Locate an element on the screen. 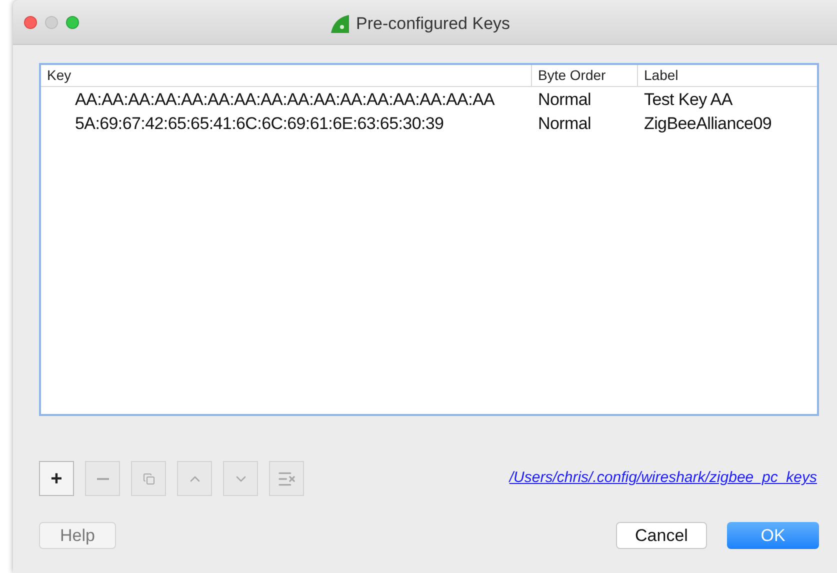 The width and height of the screenshot is (837, 573). minimize-button is located at coordinates (51, 22).